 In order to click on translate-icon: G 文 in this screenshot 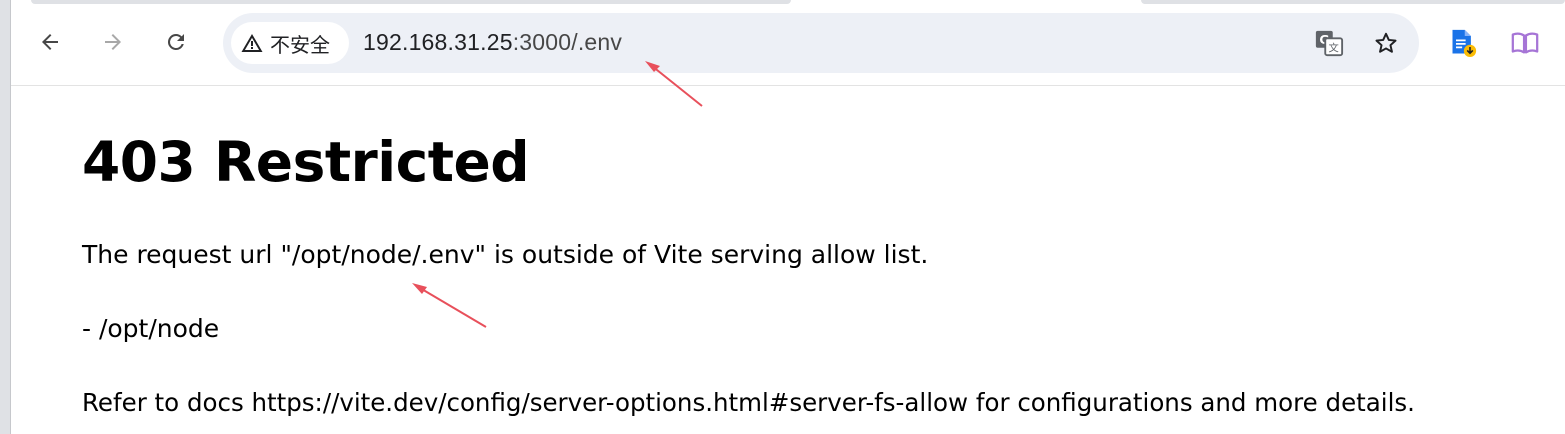, I will do `click(1329, 43)`.